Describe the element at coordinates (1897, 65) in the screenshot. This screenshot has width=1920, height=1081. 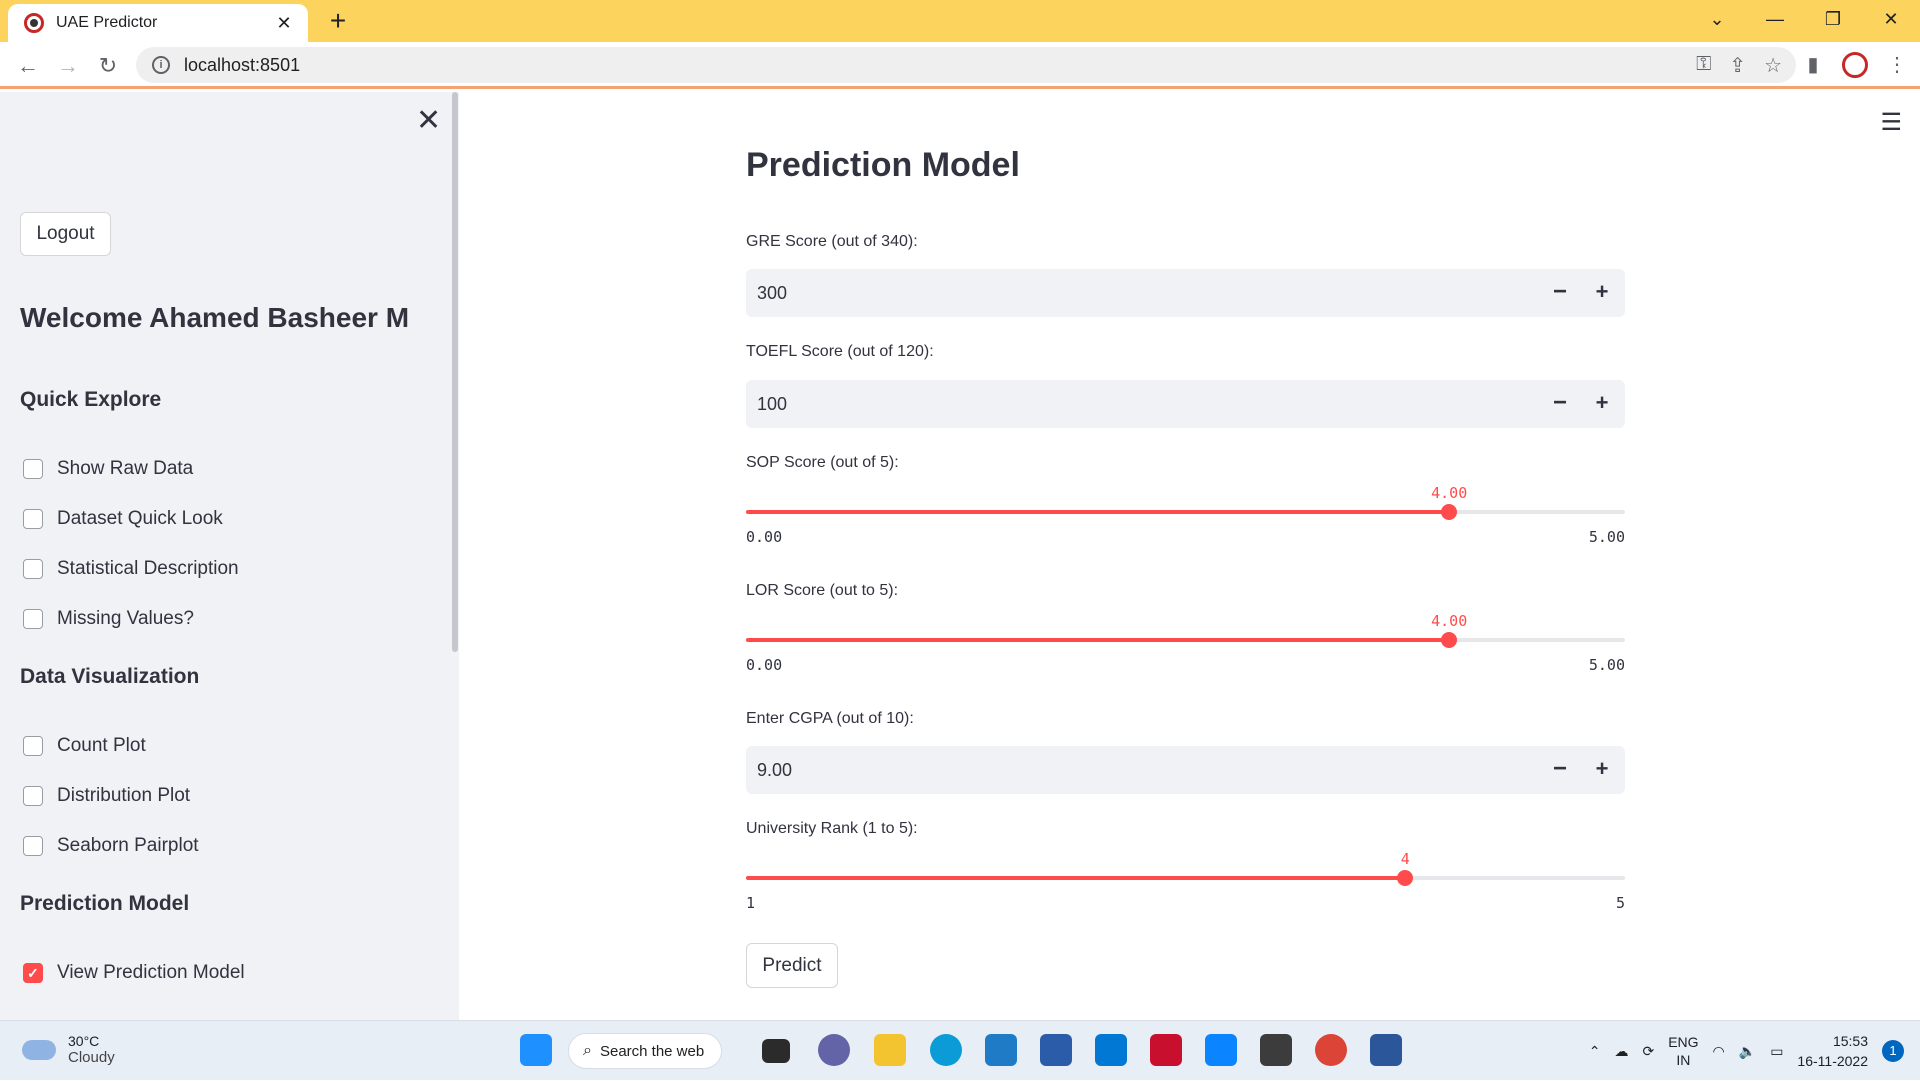
I see `menu-kebab-icon: ⋮` at that location.